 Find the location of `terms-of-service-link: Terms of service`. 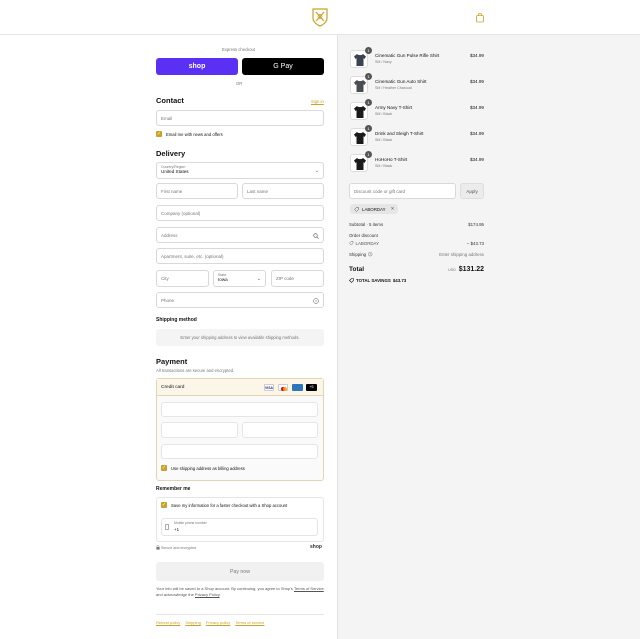

terms-of-service-link: Terms of service is located at coordinates (249, 622).